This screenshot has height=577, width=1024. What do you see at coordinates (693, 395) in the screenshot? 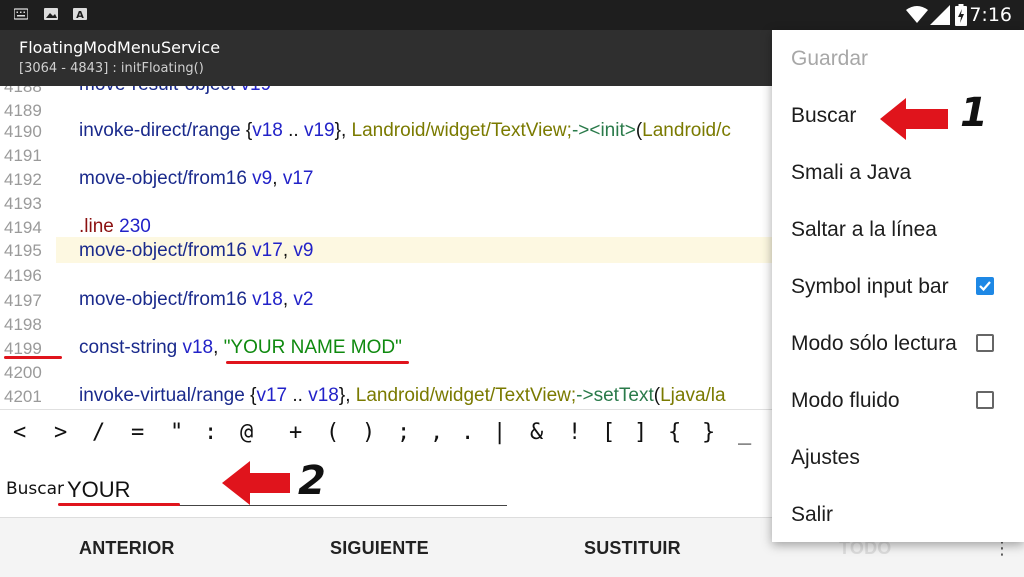
I see `type-ref: Ljava/la` at bounding box center [693, 395].